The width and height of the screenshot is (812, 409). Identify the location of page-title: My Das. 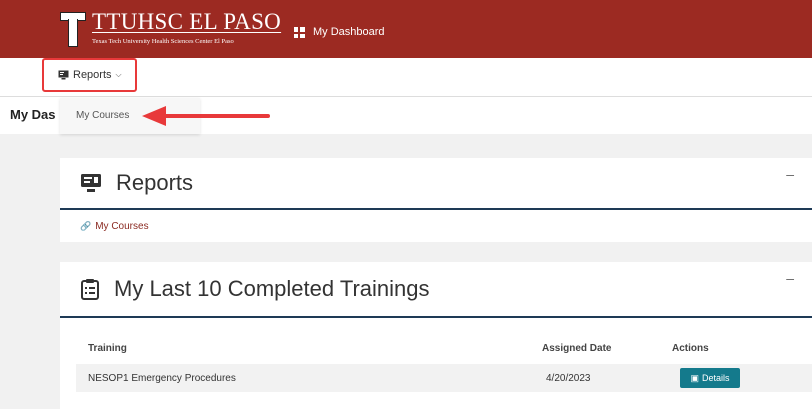
(33, 114).